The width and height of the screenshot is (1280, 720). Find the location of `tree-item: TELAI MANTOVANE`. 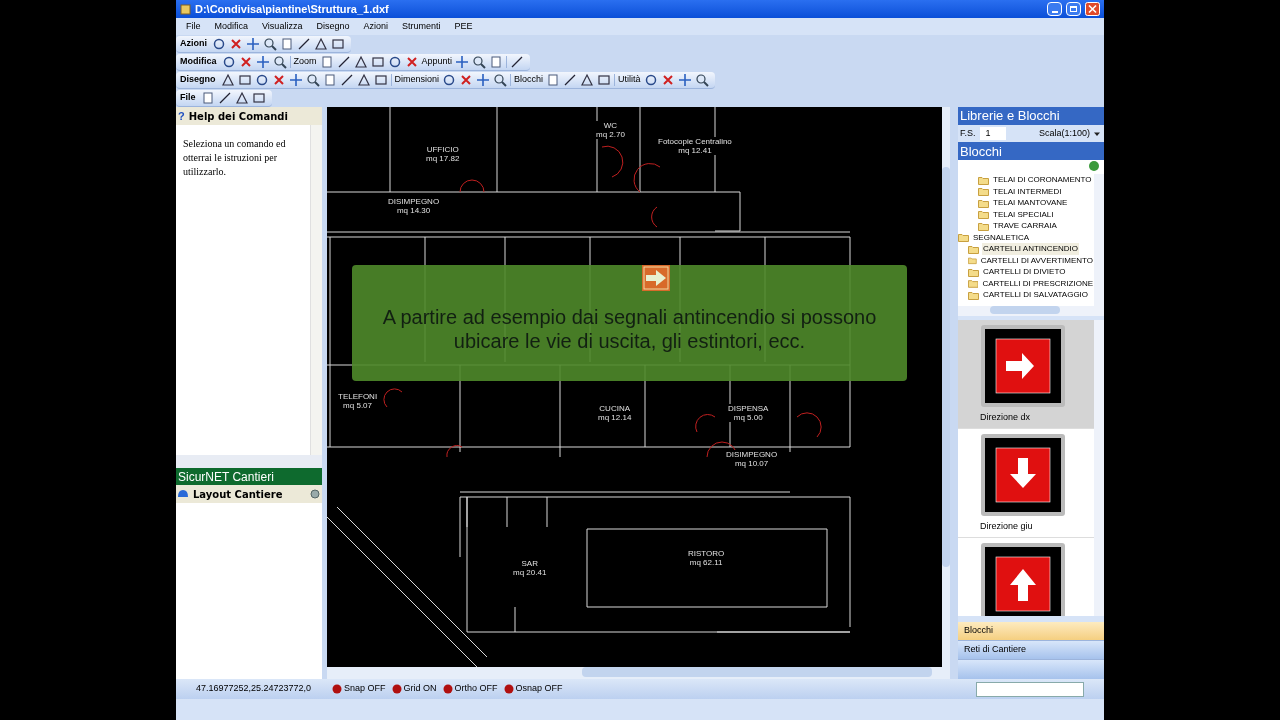

tree-item: TELAI MANTOVANE is located at coordinates (1030, 203).